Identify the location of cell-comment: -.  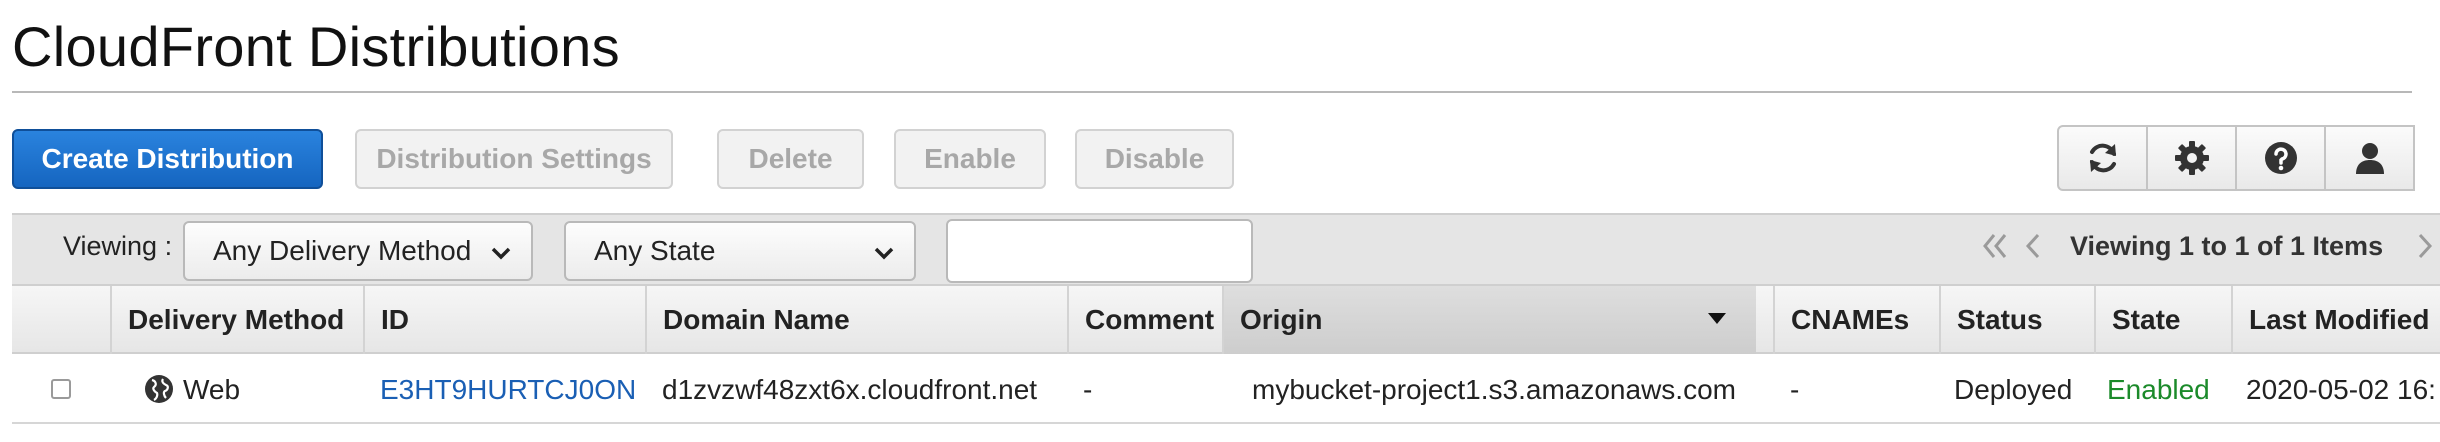
(1088, 389).